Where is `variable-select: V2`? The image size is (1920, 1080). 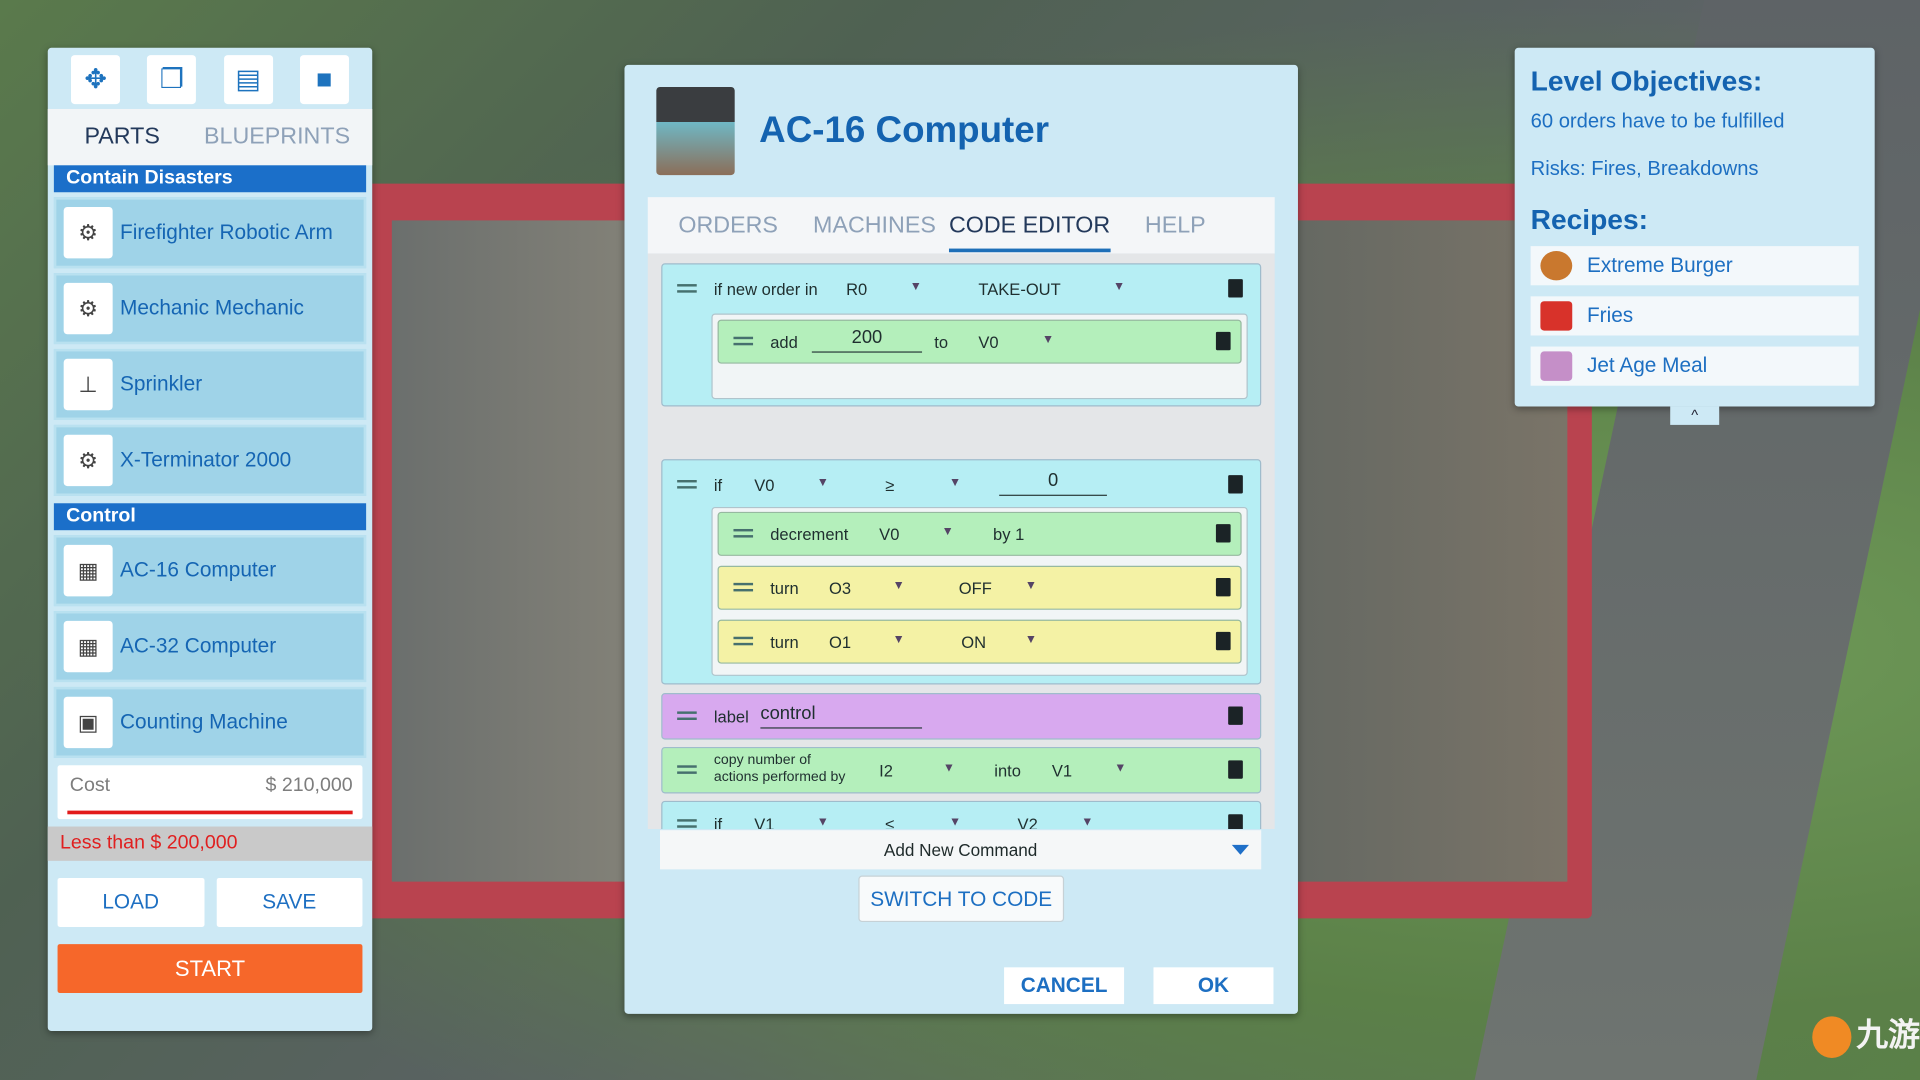
variable-select: V2 is located at coordinates (1028, 822).